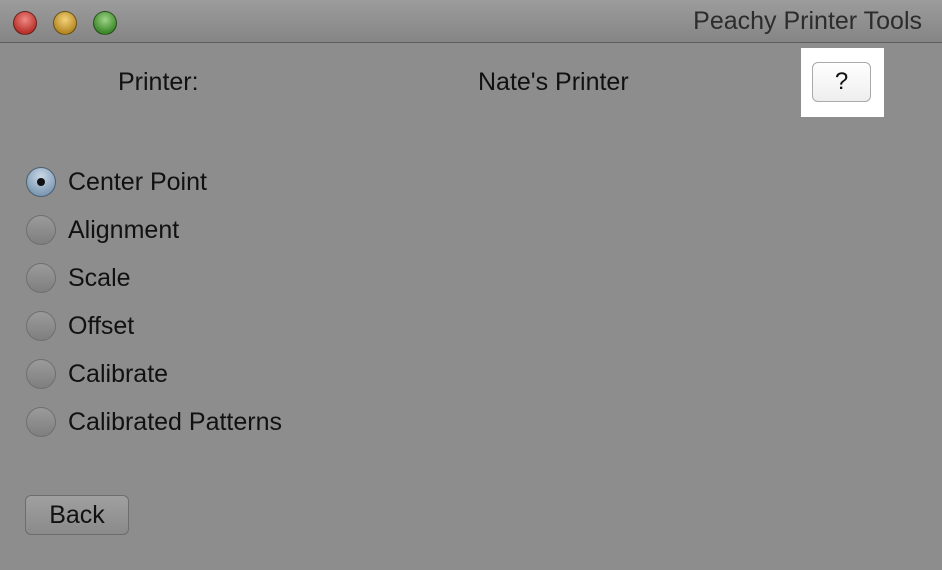  What do you see at coordinates (25, 23) in the screenshot?
I see `close-window-button` at bounding box center [25, 23].